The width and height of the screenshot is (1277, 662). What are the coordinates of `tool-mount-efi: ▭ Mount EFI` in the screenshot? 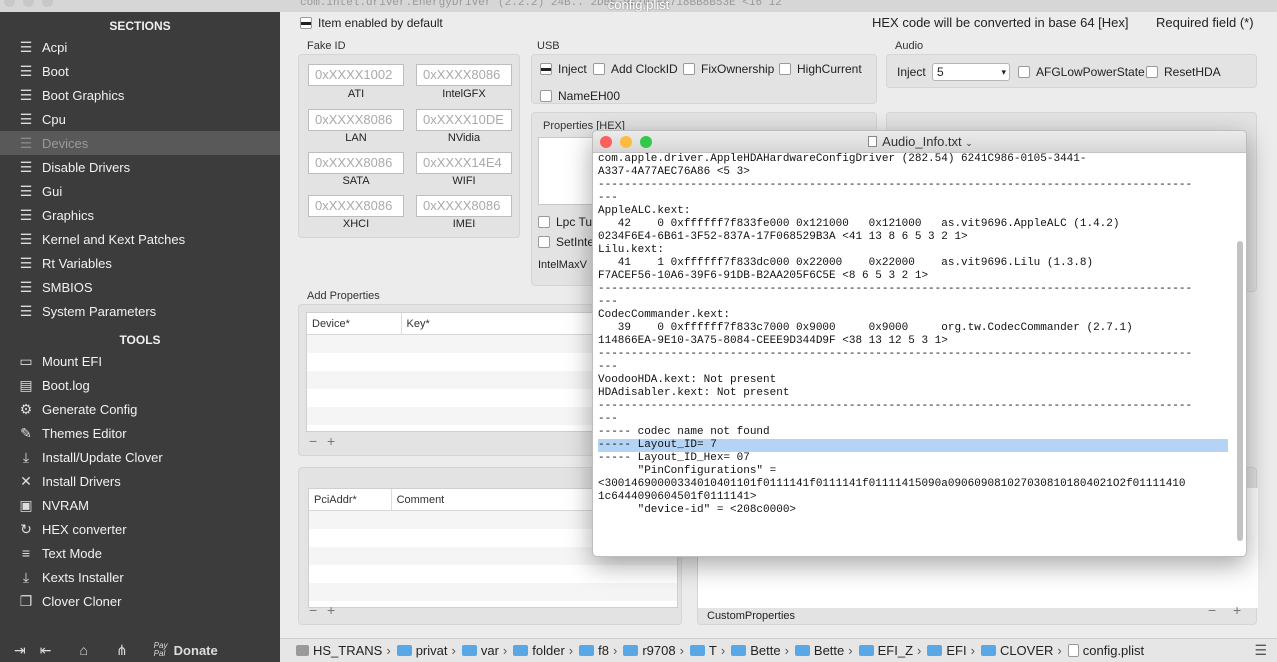 It's located at (140, 361).